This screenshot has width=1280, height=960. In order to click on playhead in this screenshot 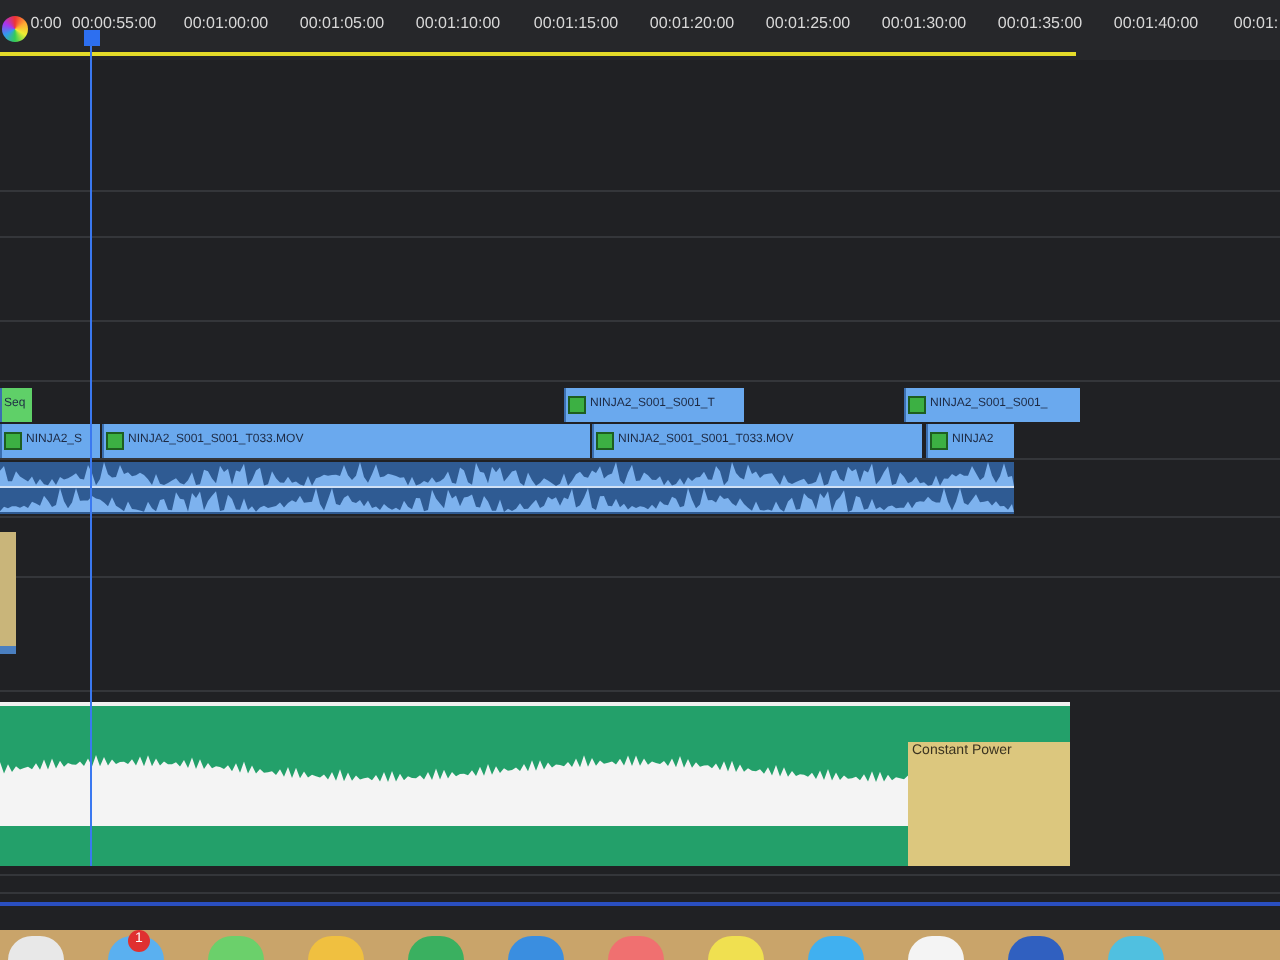, I will do `click(91, 448)`.